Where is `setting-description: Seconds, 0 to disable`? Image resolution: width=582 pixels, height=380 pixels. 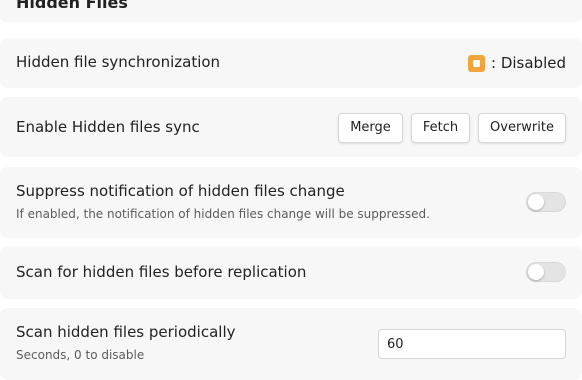 setting-description: Seconds, 0 to disable is located at coordinates (80, 355).